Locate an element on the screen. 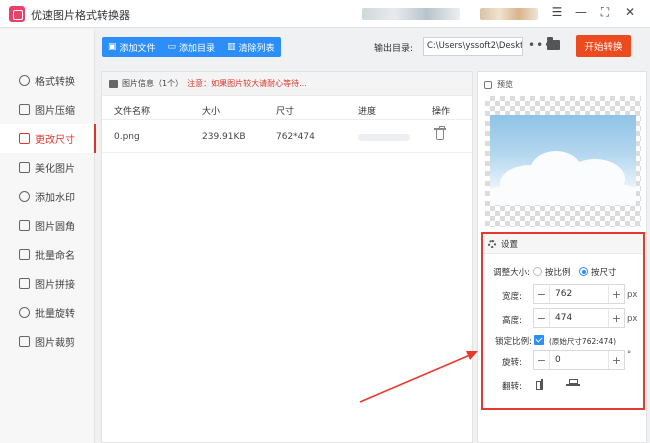  sidebar-item-label: 更改尺寸 is located at coordinates (55, 140).